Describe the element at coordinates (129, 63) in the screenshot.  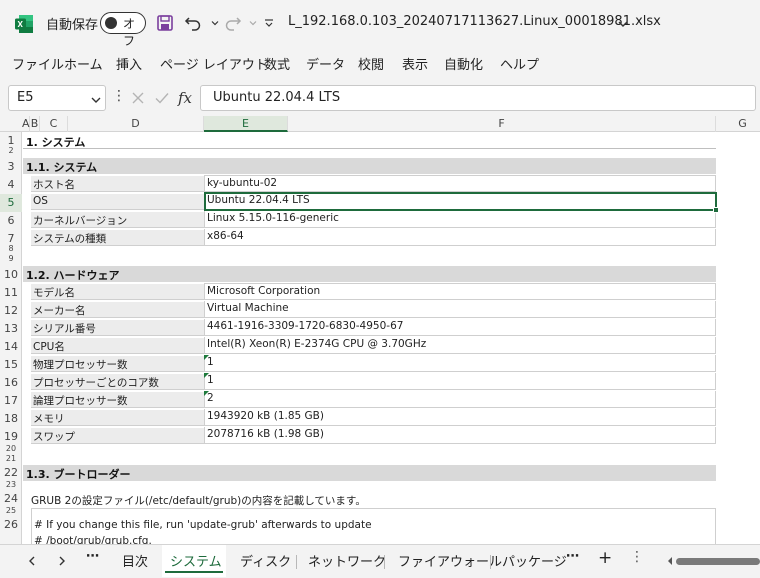
I see `tab-insert: 挿入` at that location.